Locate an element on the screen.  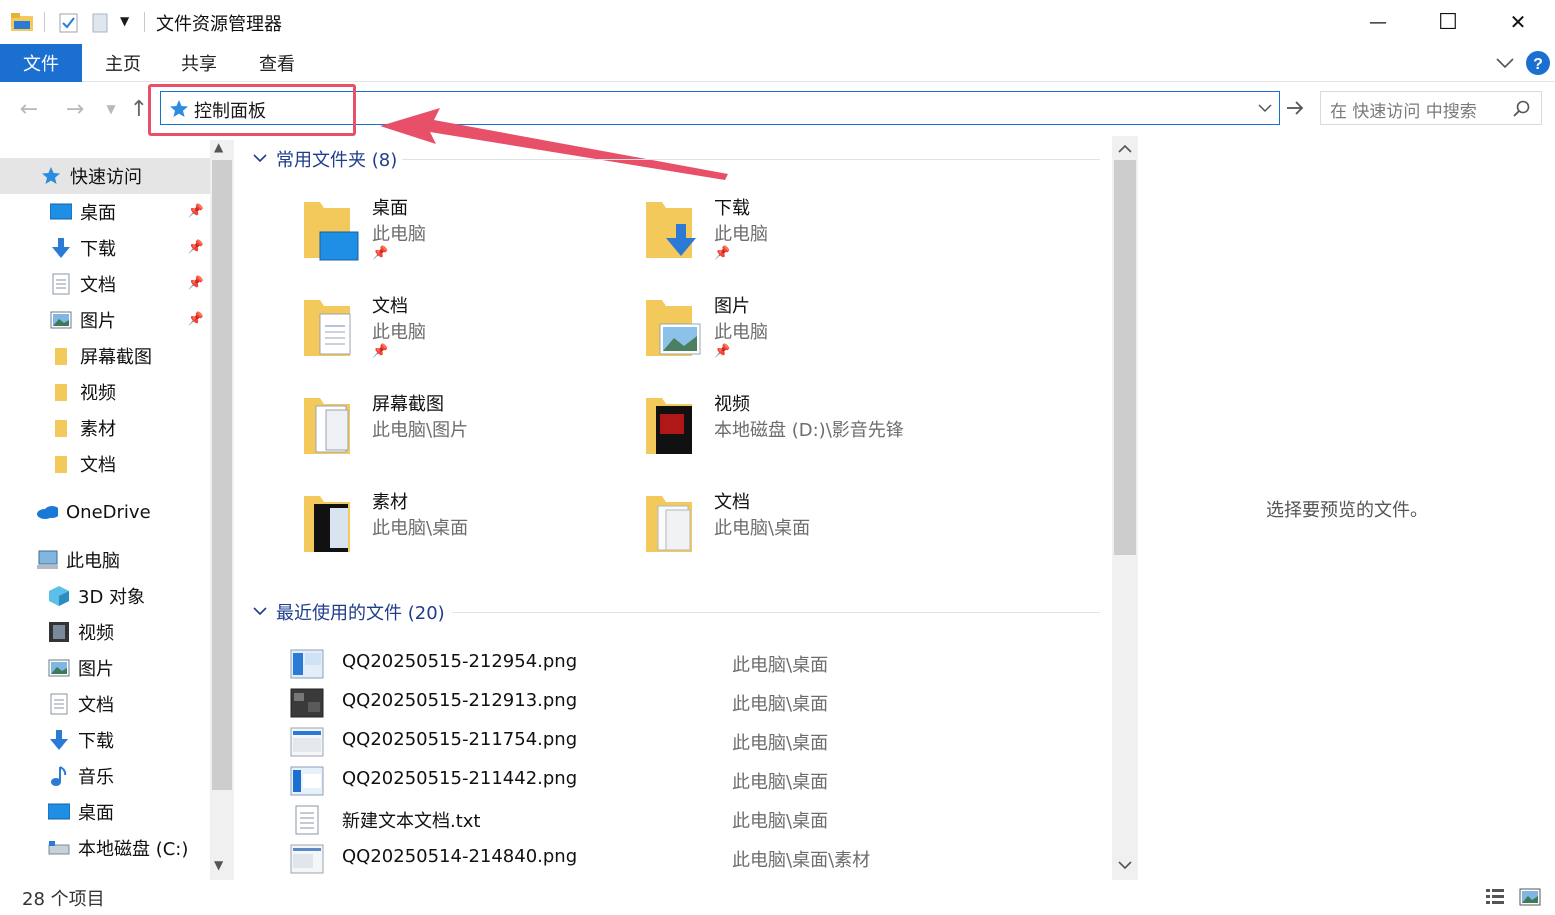
recent-file-row: QQ20250515-212954.png 此电脑\桌面 is located at coordinates (685, 663).